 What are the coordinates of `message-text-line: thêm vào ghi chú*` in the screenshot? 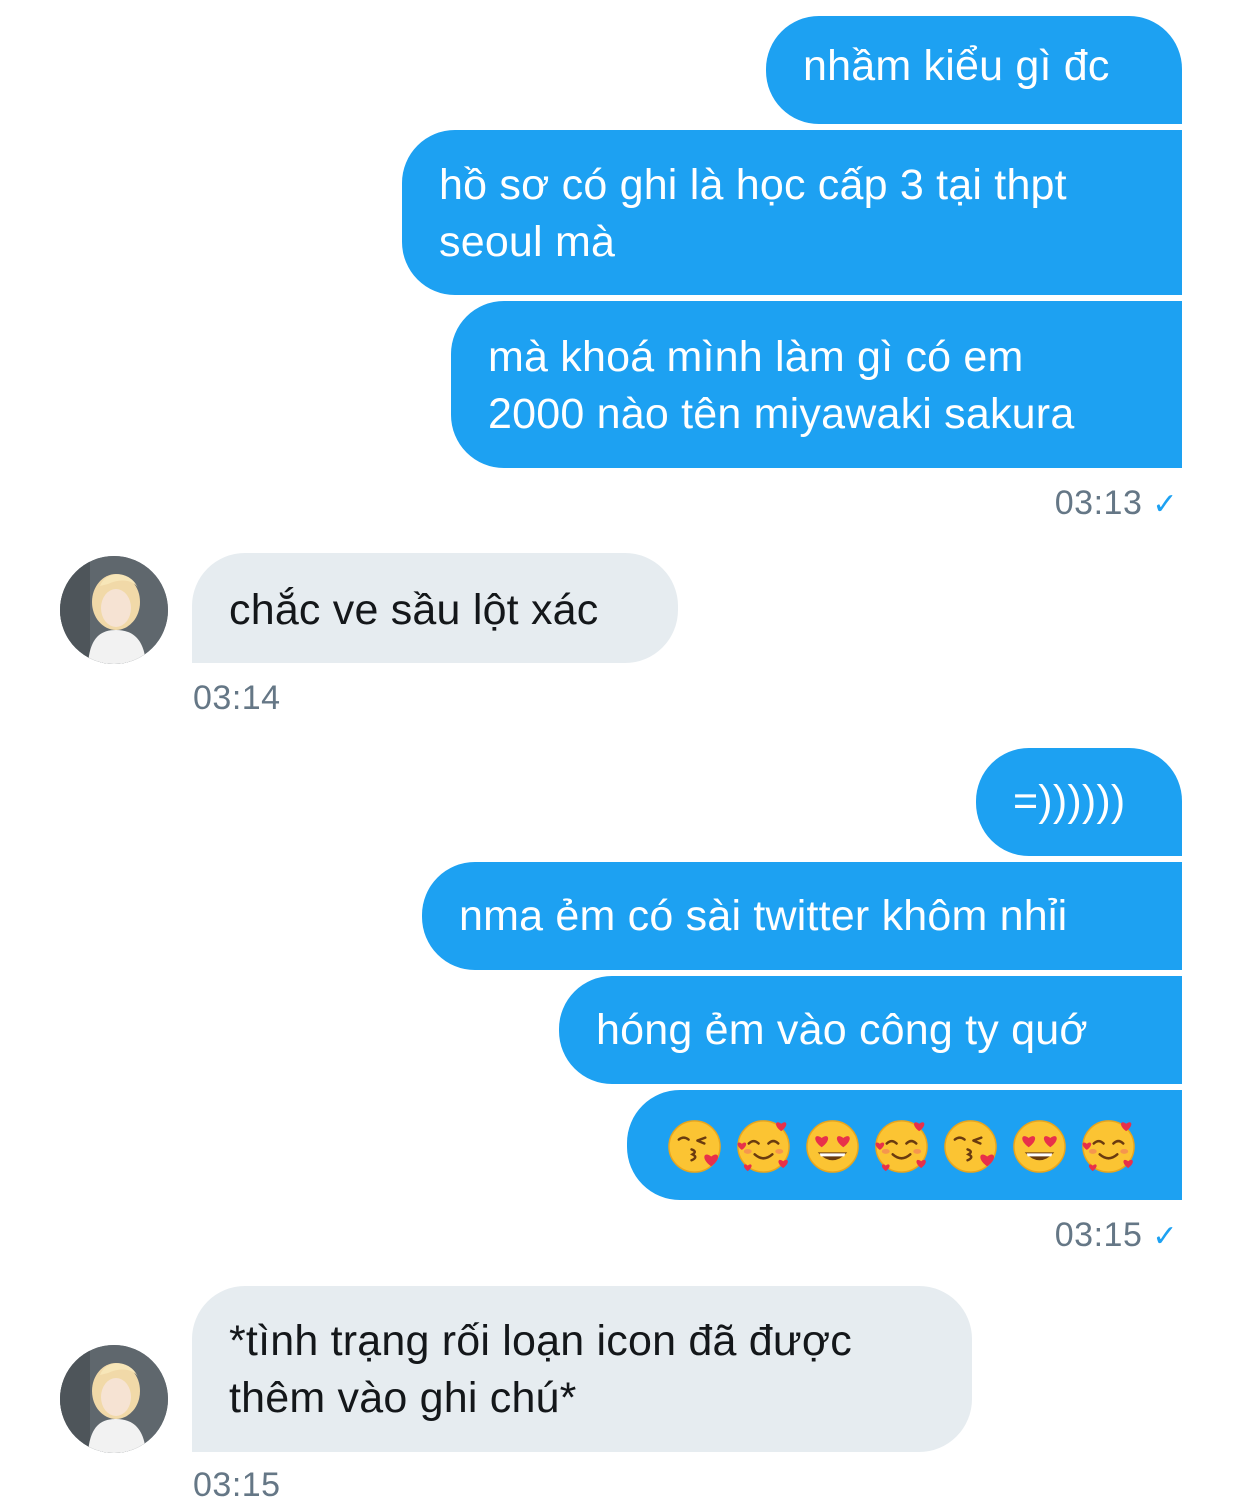 It's located at (403, 1398).